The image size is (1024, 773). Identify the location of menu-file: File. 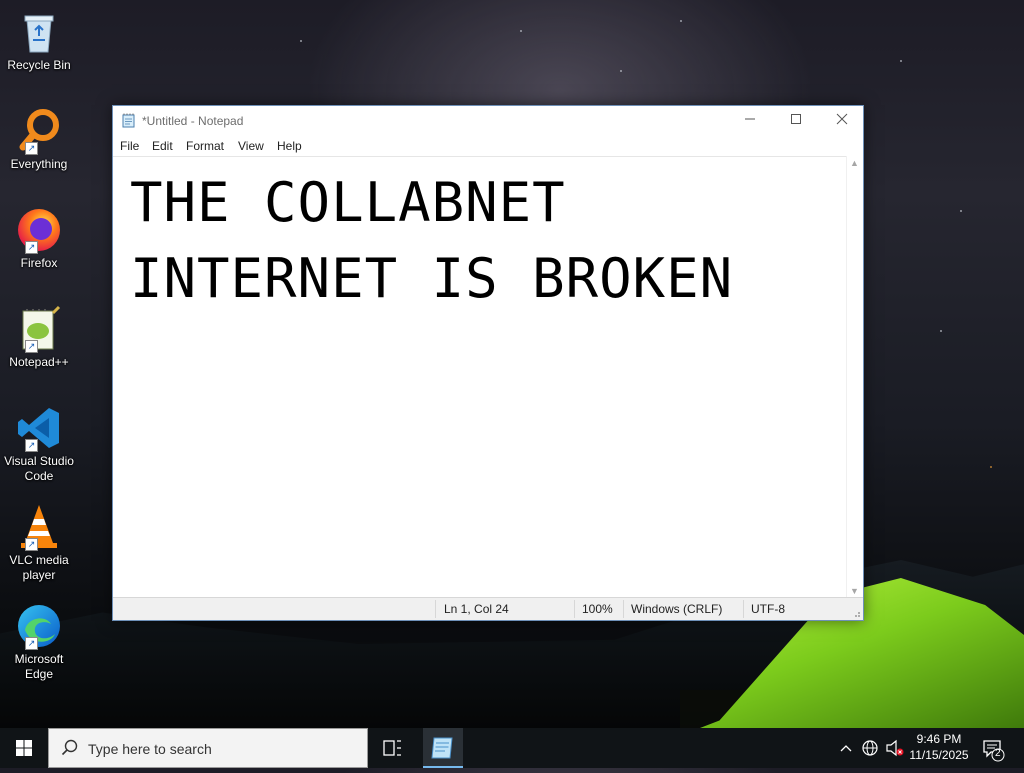
(129, 146).